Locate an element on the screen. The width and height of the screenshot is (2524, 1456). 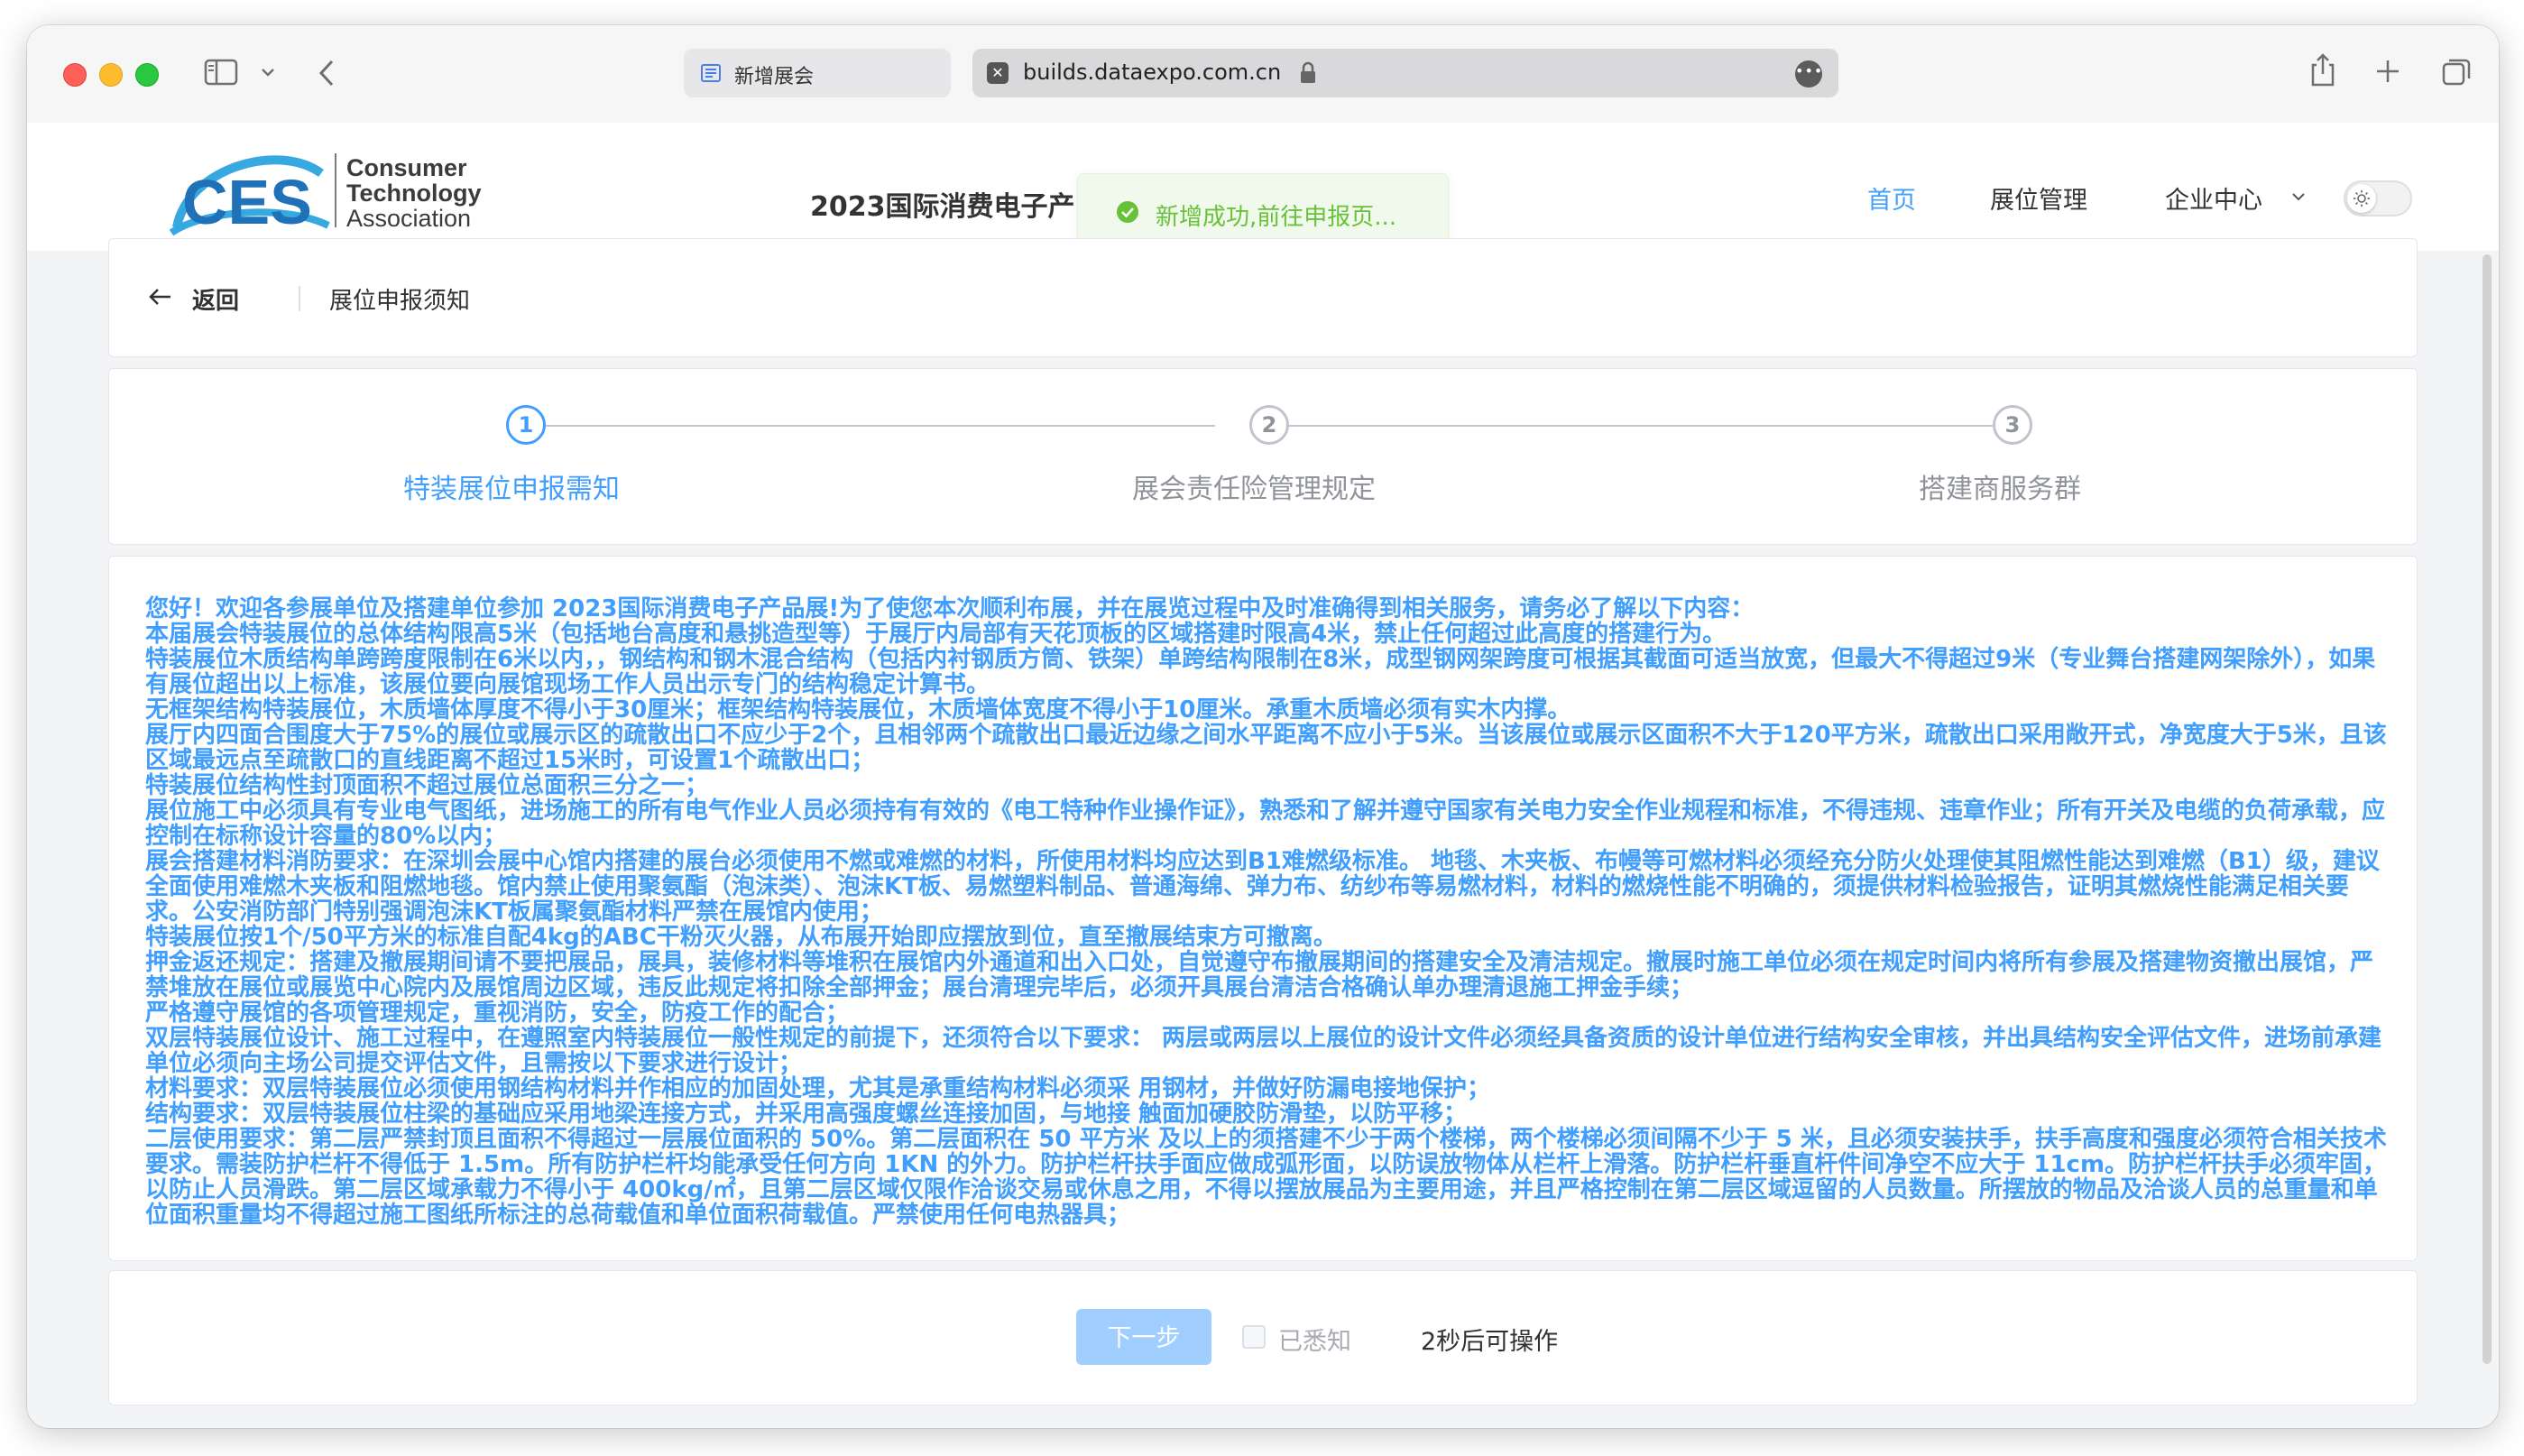
acknowledge-label: 已悉知 is located at coordinates (1314, 1339).